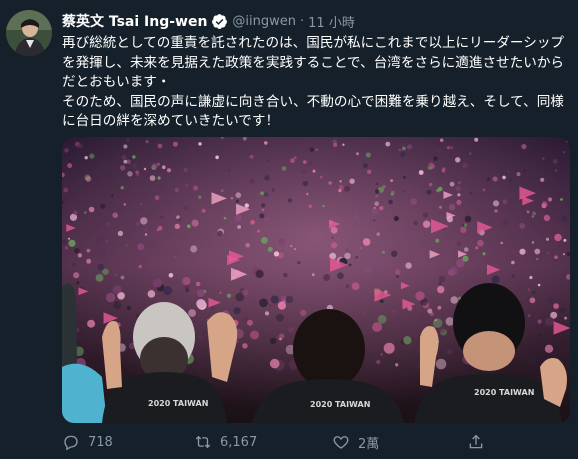 The image size is (578, 459). What do you see at coordinates (264, 21) in the screenshot?
I see `author-handle: @iingwen` at bounding box center [264, 21].